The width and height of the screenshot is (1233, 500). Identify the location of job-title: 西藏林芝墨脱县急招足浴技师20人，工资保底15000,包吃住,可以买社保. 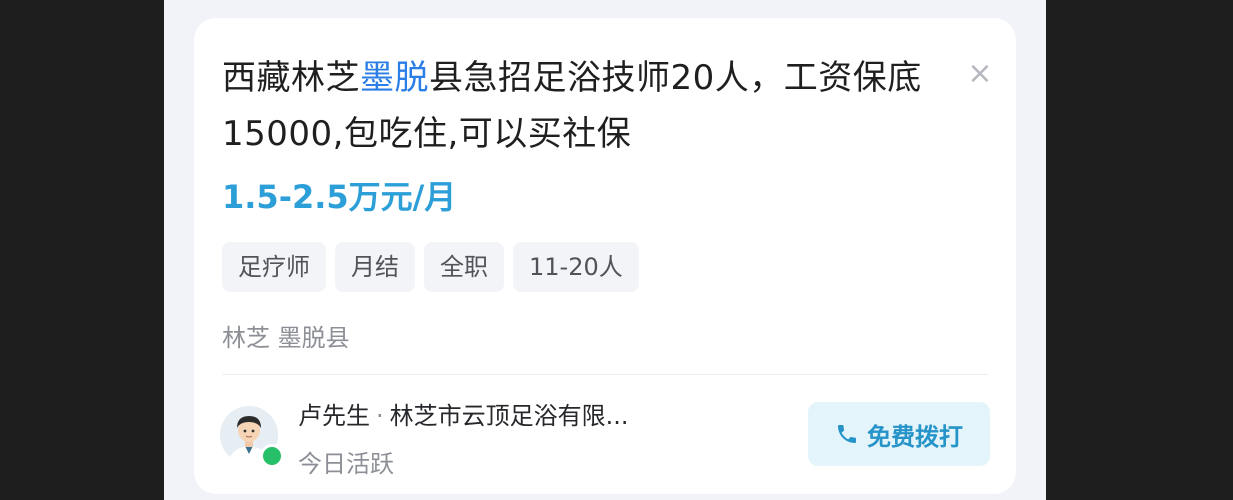
(572, 106).